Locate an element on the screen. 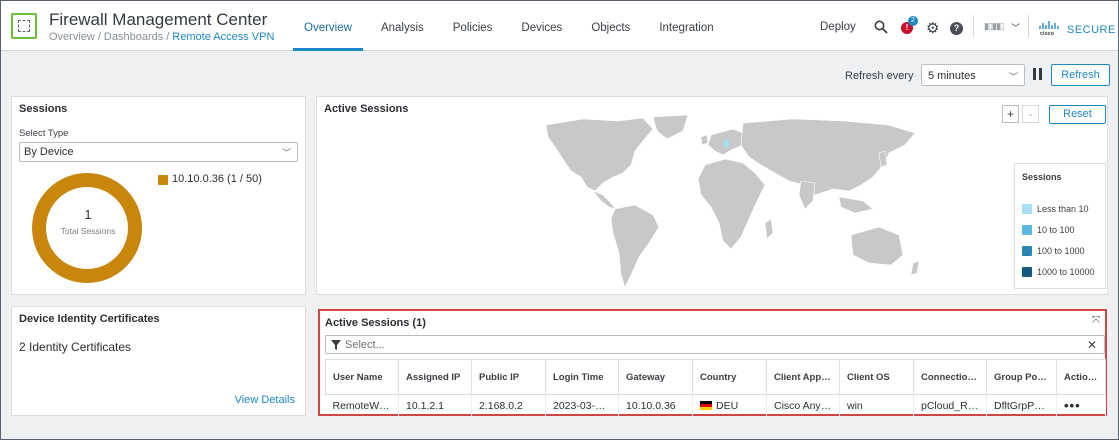 The width and height of the screenshot is (1119, 440). zoom-in-button: + is located at coordinates (1010, 114).